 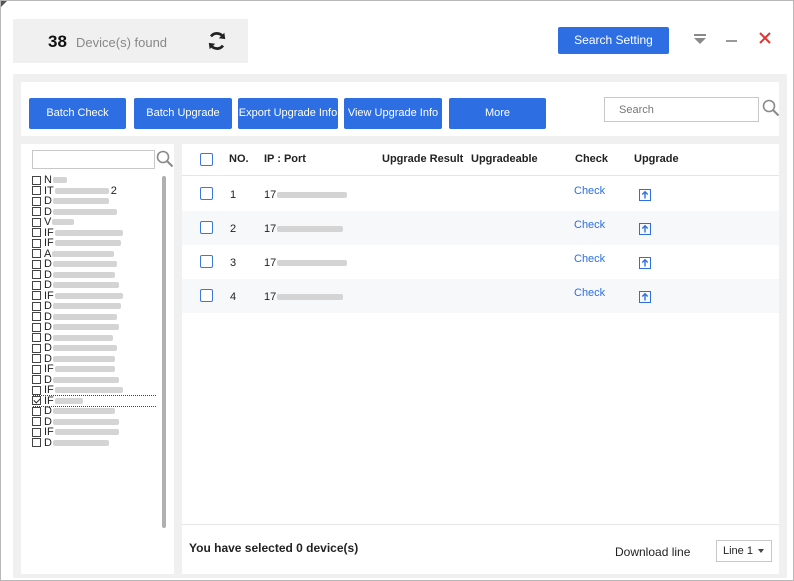 I want to click on row-number: 3, so click(x=233, y=263).